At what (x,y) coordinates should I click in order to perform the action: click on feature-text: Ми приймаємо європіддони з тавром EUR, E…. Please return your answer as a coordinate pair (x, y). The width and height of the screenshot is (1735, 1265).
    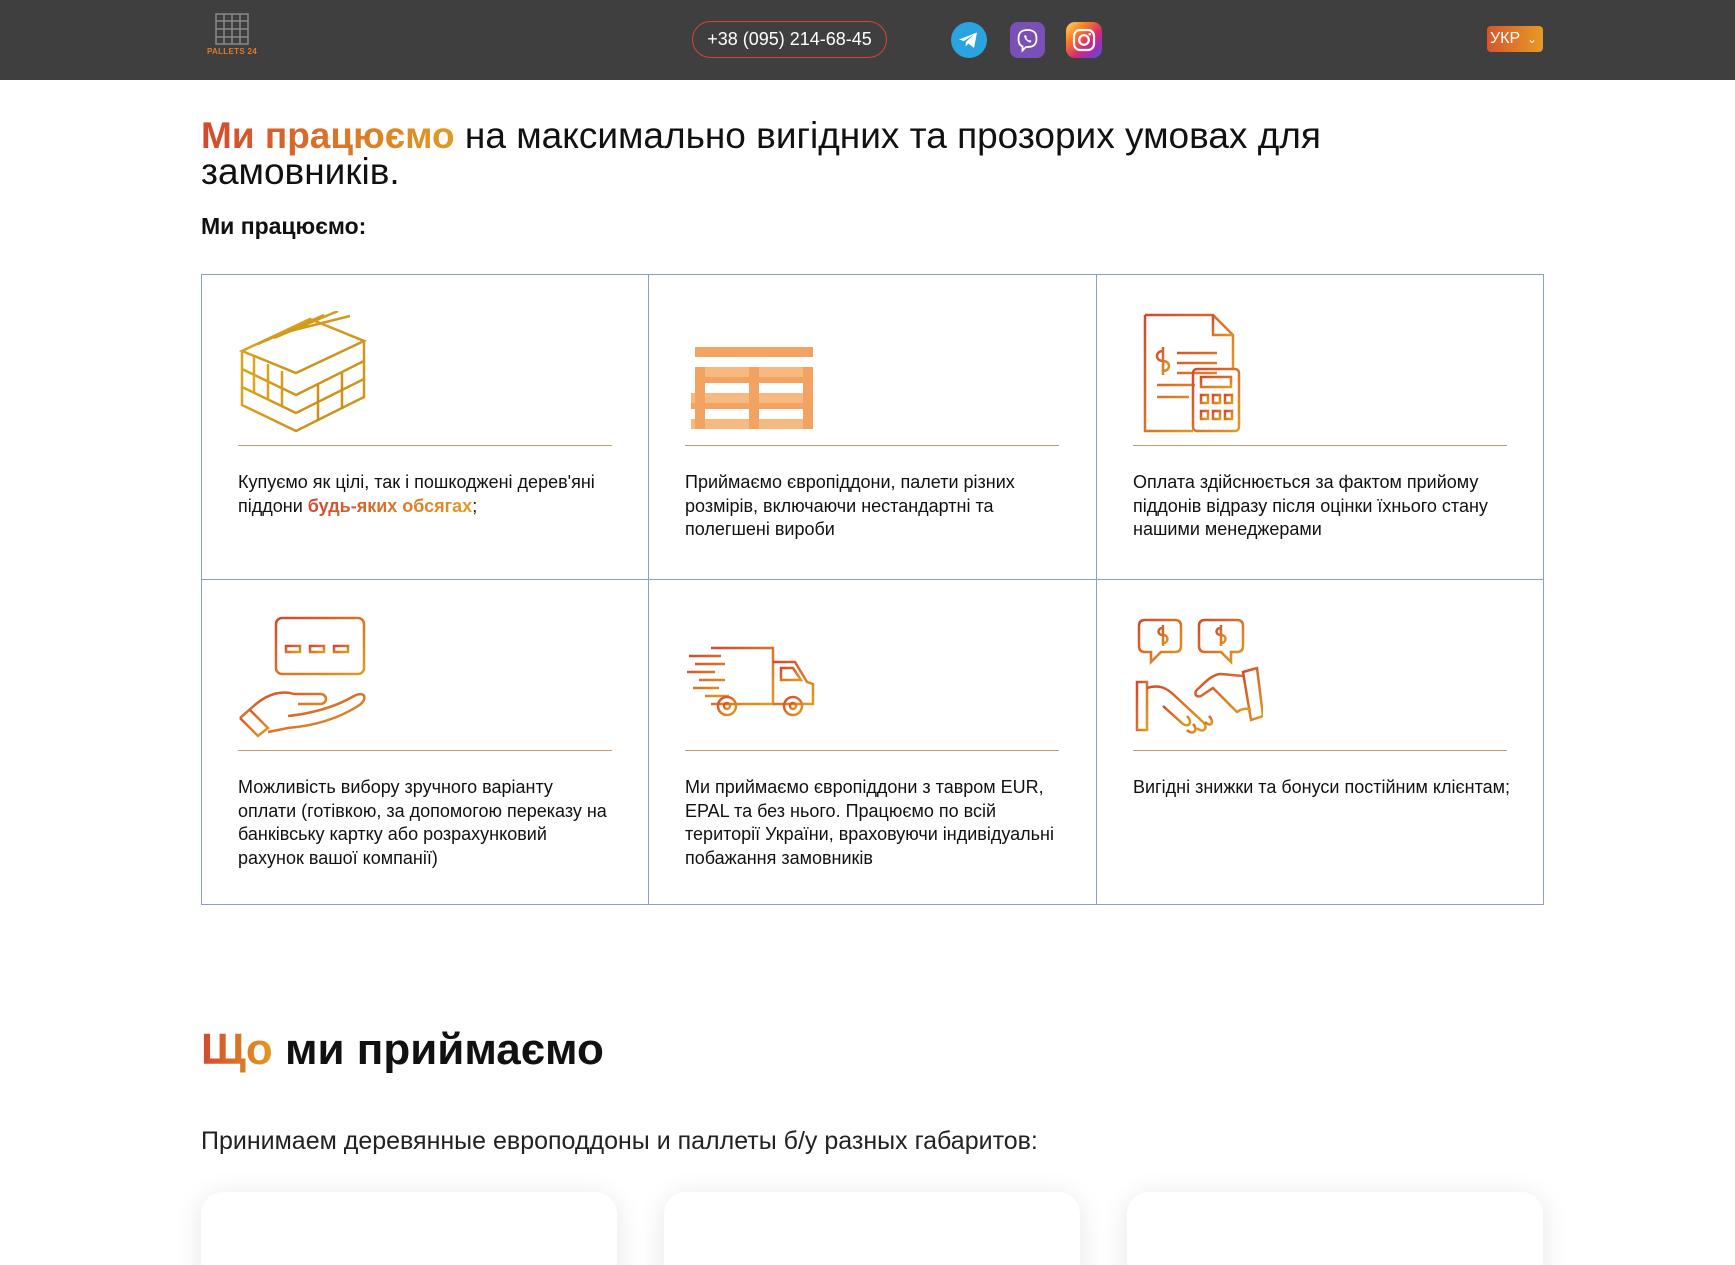
    Looking at the image, I should click on (869, 822).